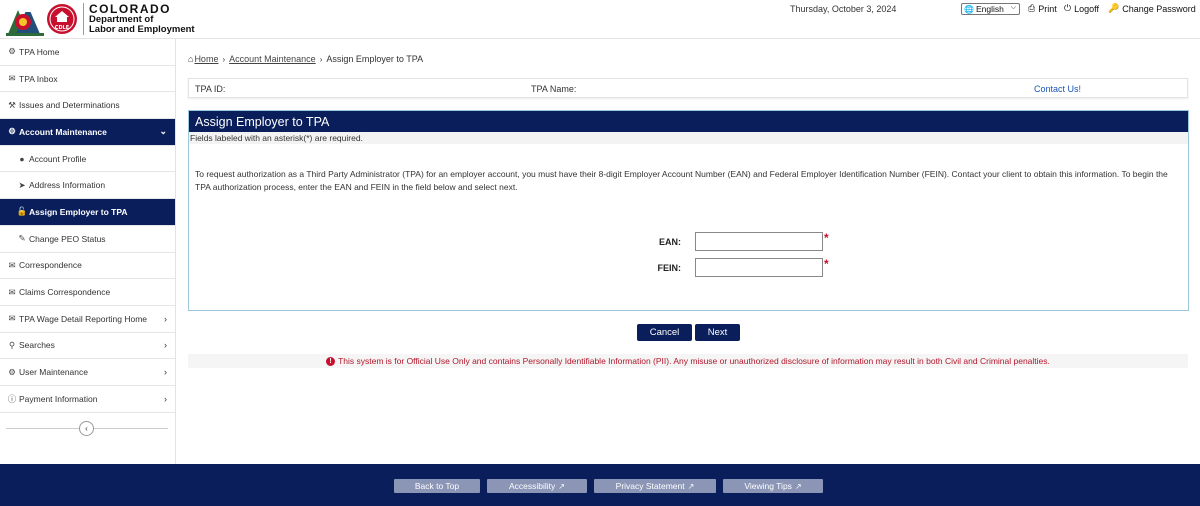  What do you see at coordinates (375, 59) in the screenshot?
I see `breadcrumb-current: Assign Employer to TPA` at bounding box center [375, 59].